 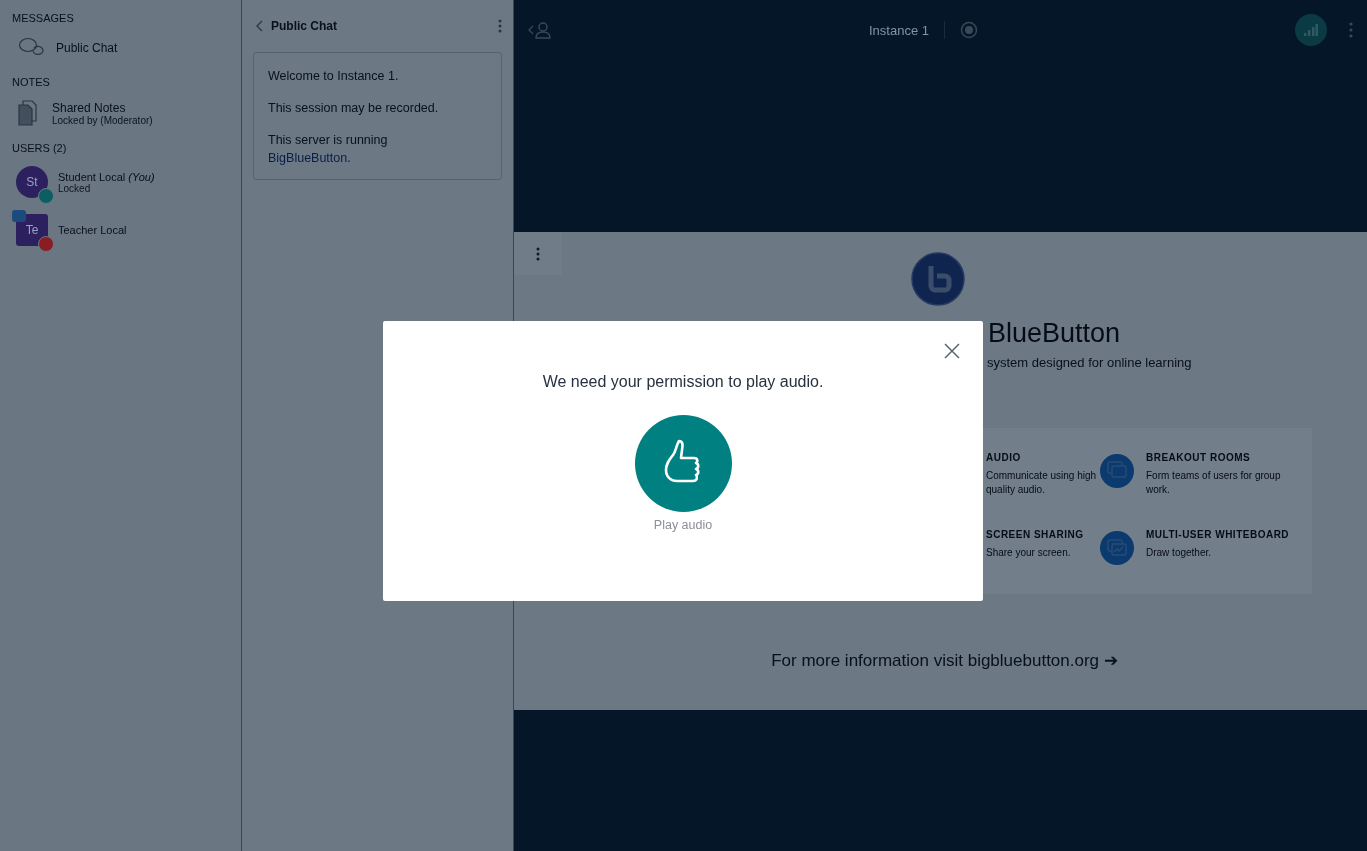 What do you see at coordinates (380, 26) in the screenshot?
I see `chat-title: Public Chat` at bounding box center [380, 26].